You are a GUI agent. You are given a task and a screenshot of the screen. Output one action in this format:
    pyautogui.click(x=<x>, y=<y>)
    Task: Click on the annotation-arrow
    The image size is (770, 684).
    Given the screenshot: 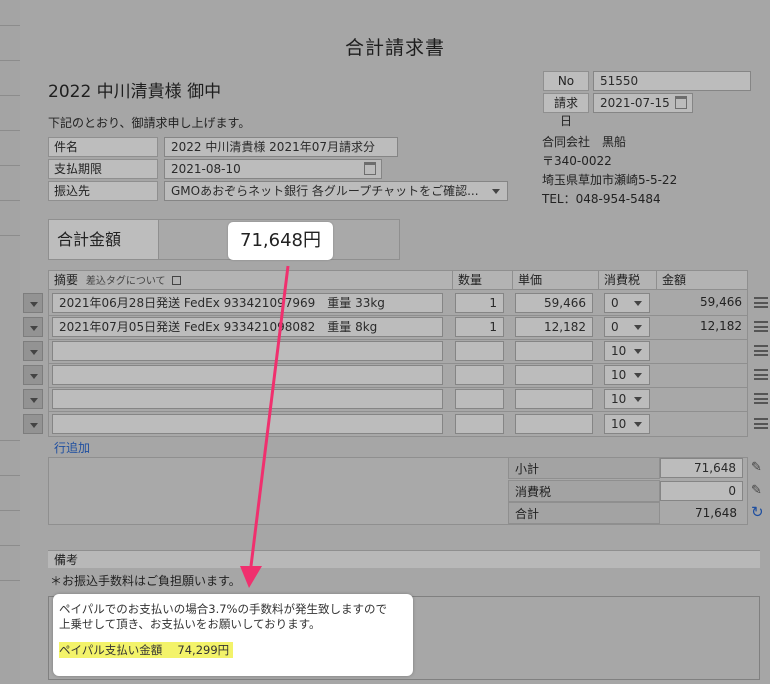 What is the action you would take?
    pyautogui.click(x=265, y=426)
    